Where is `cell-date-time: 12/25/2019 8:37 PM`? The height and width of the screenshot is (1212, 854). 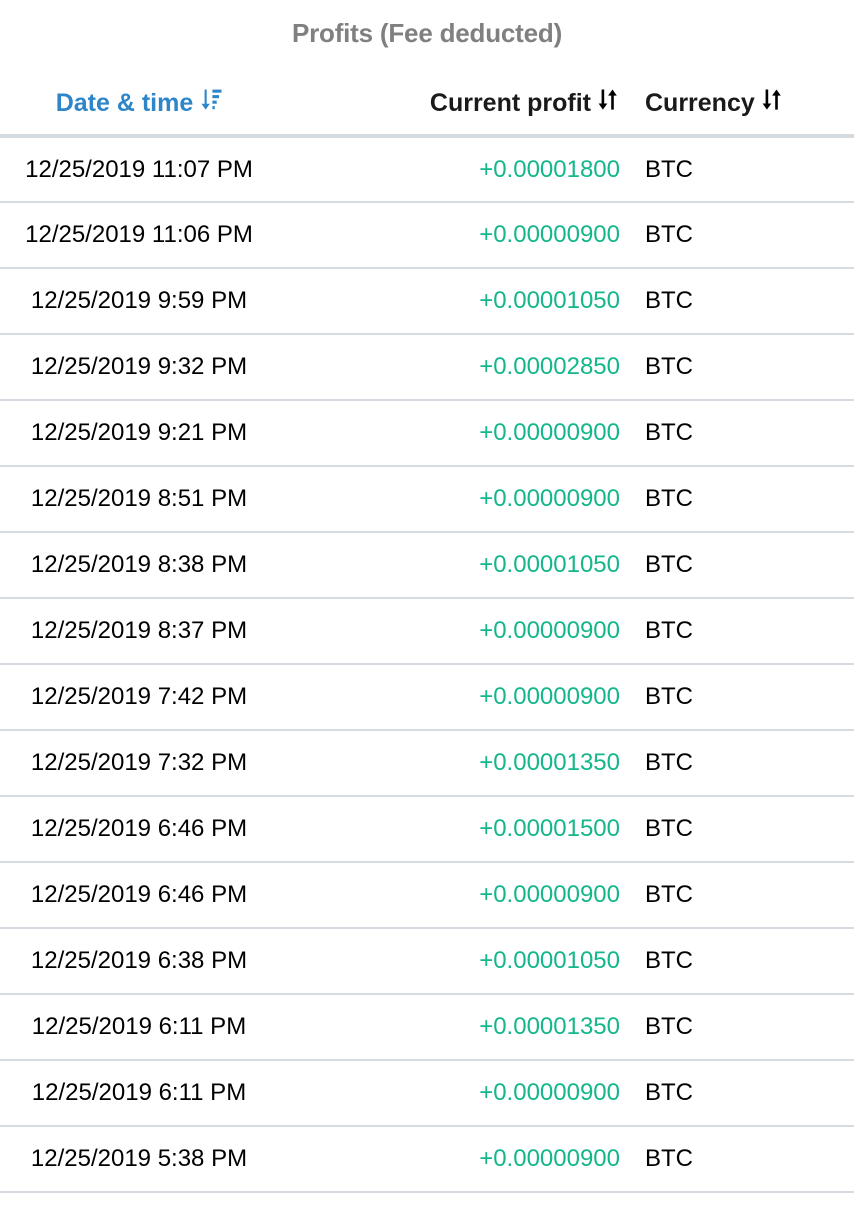
cell-date-time: 12/25/2019 8:37 PM is located at coordinates (139, 630).